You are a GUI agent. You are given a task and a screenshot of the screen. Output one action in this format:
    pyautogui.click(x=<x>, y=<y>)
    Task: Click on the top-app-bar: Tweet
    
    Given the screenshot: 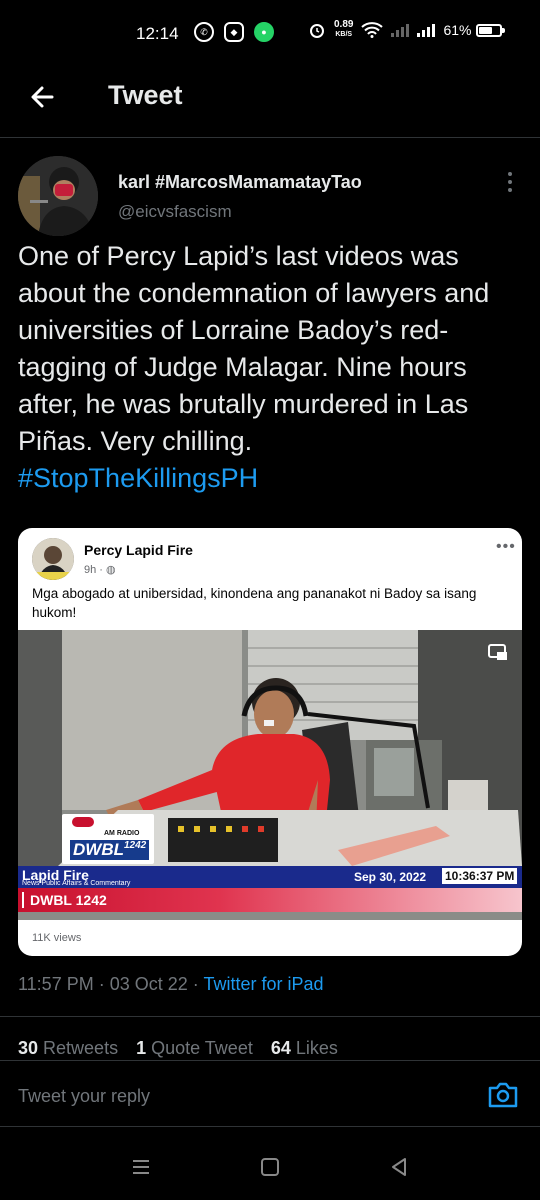 What is the action you would take?
    pyautogui.click(x=270, y=103)
    